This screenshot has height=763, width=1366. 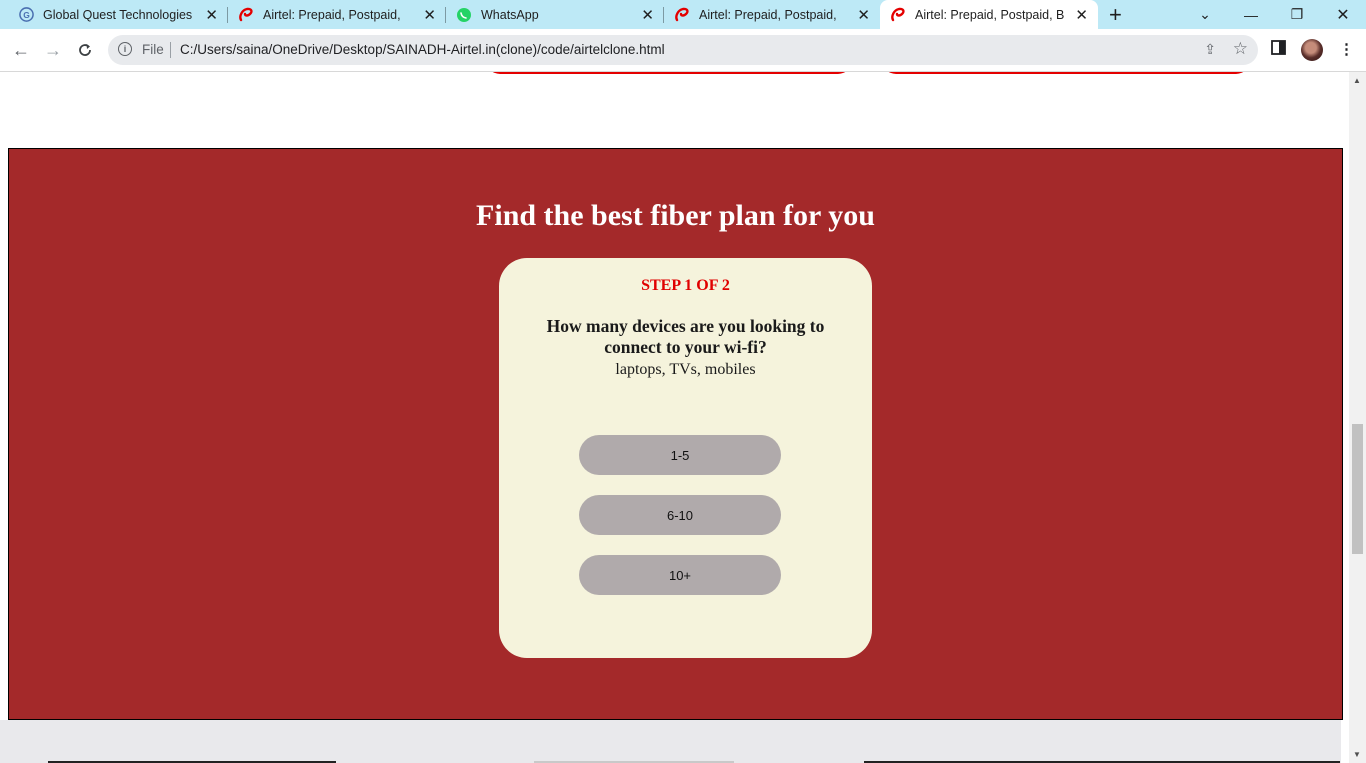 What do you see at coordinates (1205, 14) in the screenshot?
I see `chevron-down-icon: ⌄` at bounding box center [1205, 14].